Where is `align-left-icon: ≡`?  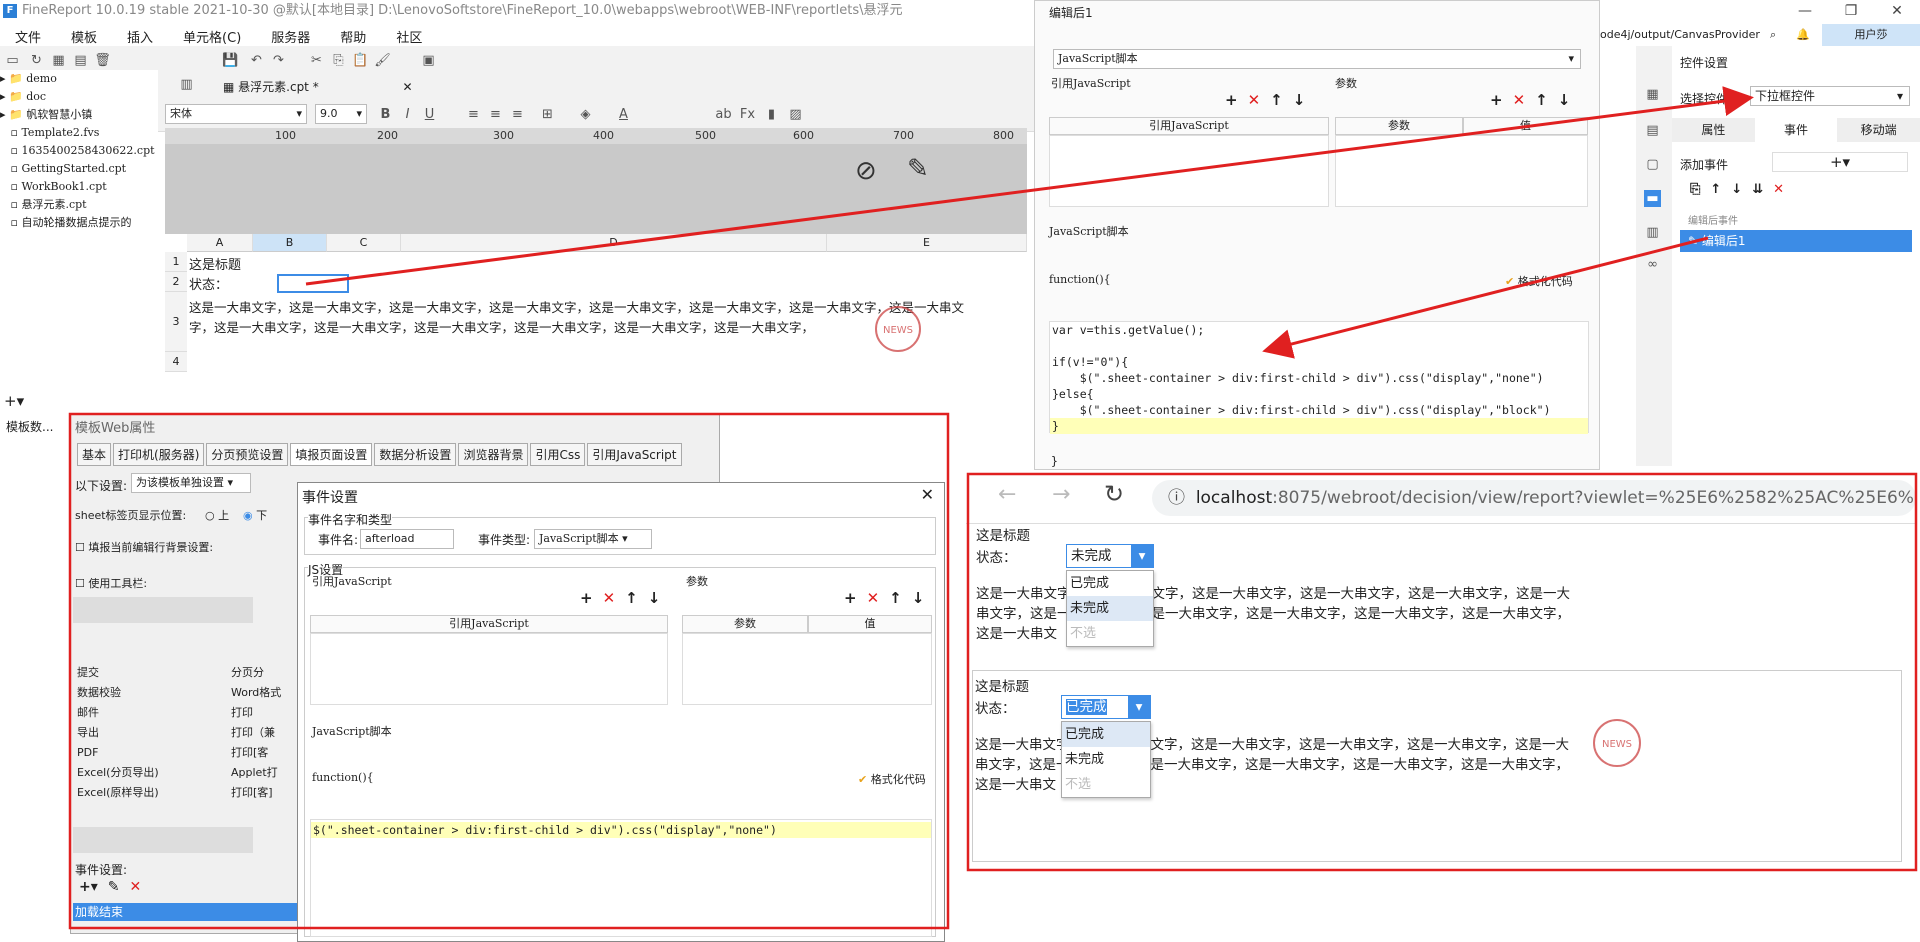 align-left-icon: ≡ is located at coordinates (473, 114).